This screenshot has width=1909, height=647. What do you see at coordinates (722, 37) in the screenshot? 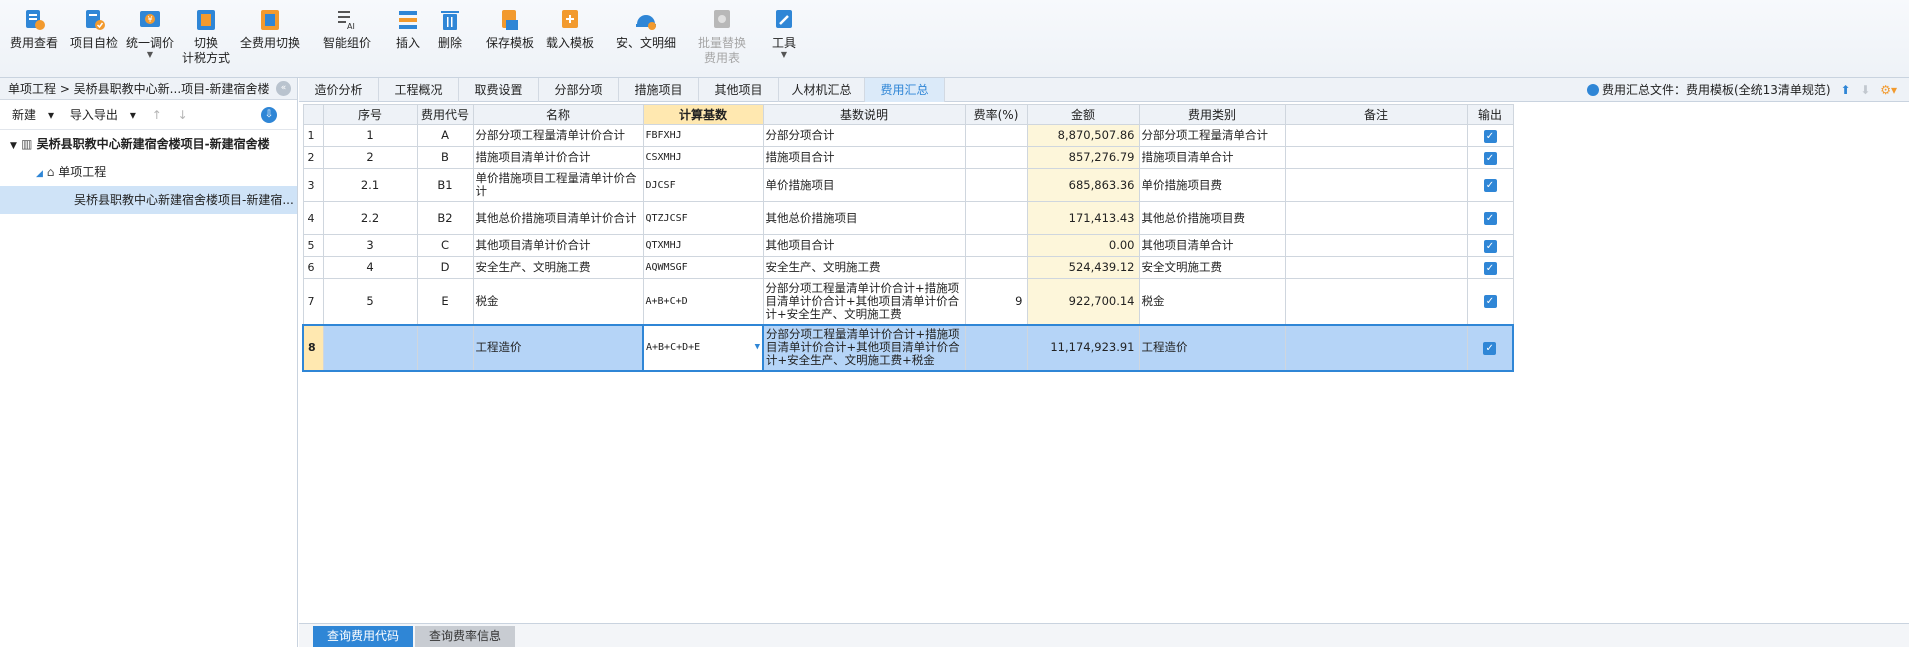
I see `batch-replace-button: 批量替换 费用表` at bounding box center [722, 37].